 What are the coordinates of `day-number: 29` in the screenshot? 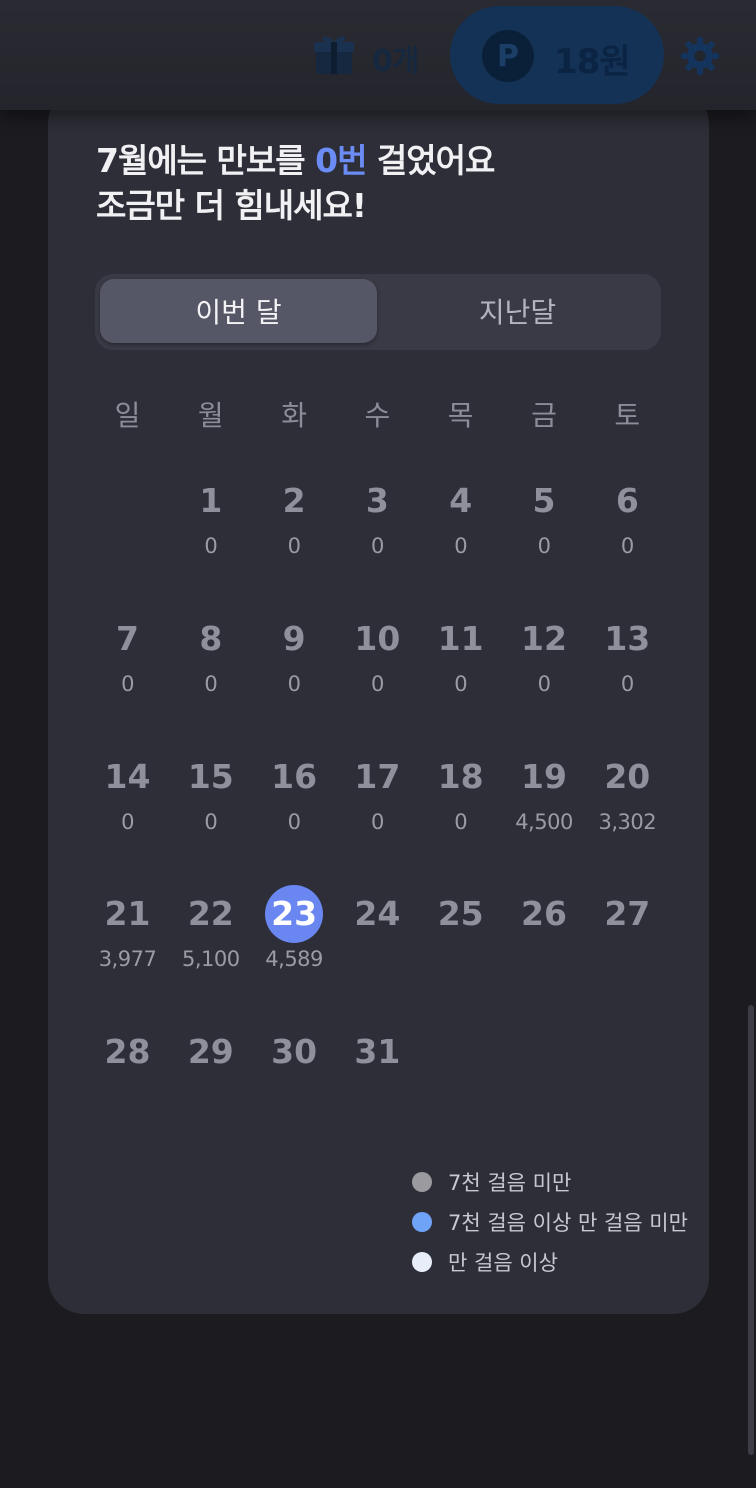 It's located at (210, 1052).